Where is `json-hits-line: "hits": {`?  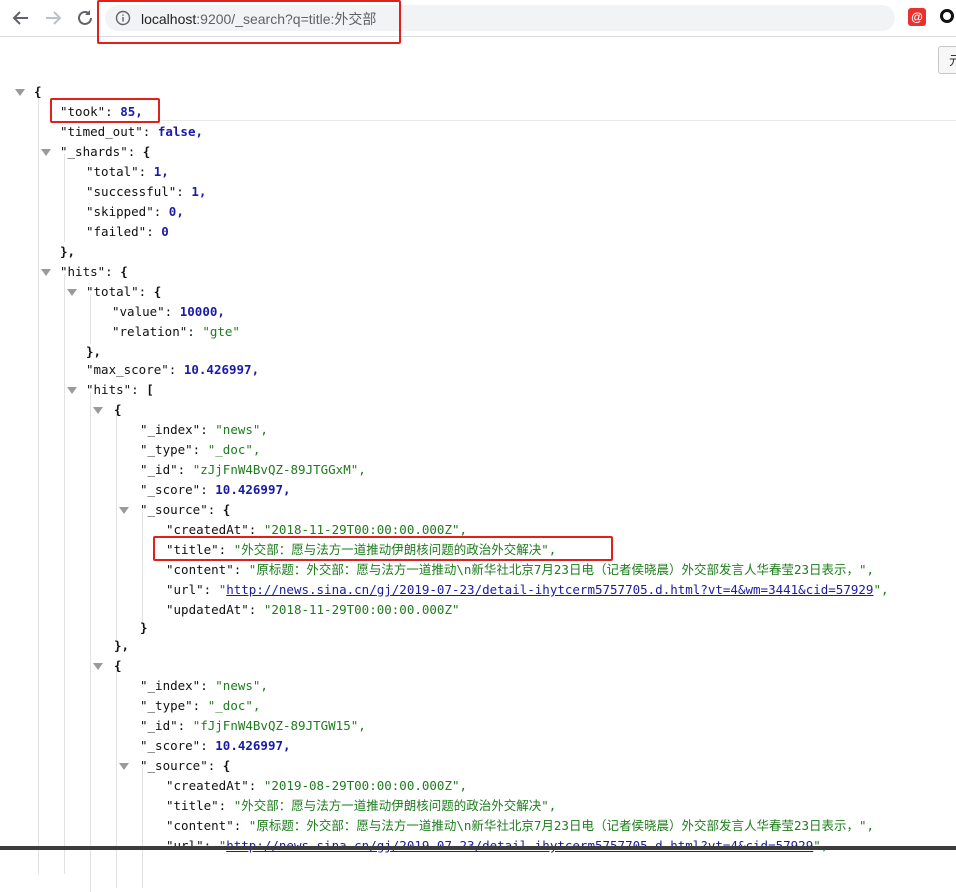
json-hits-line: "hits": { is located at coordinates (94, 271).